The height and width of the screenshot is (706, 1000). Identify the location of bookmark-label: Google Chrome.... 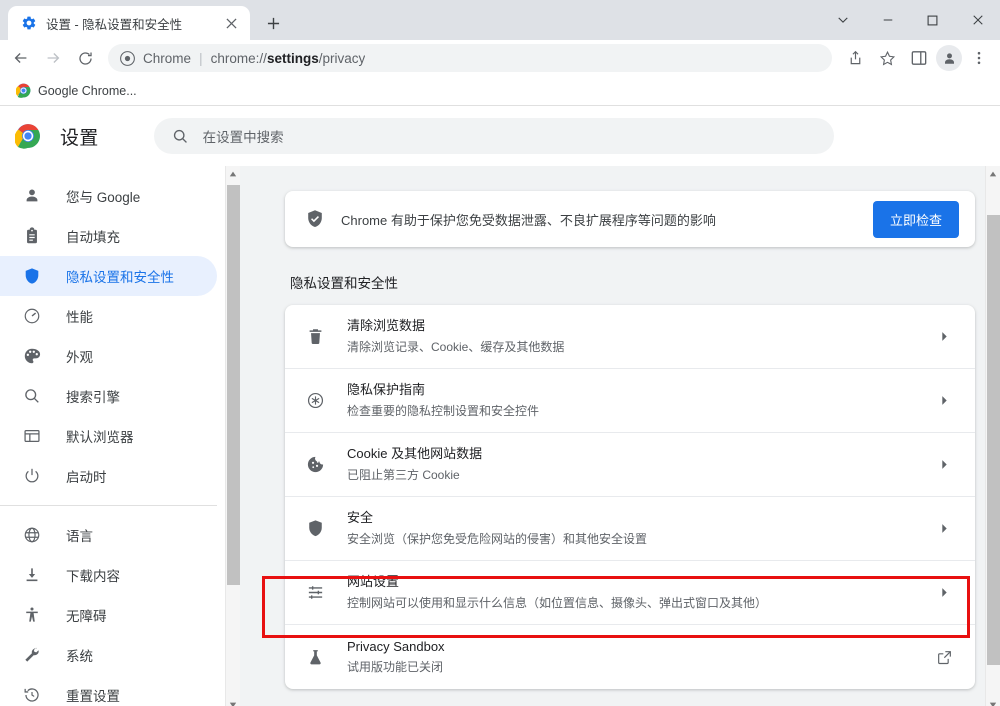
(87, 90).